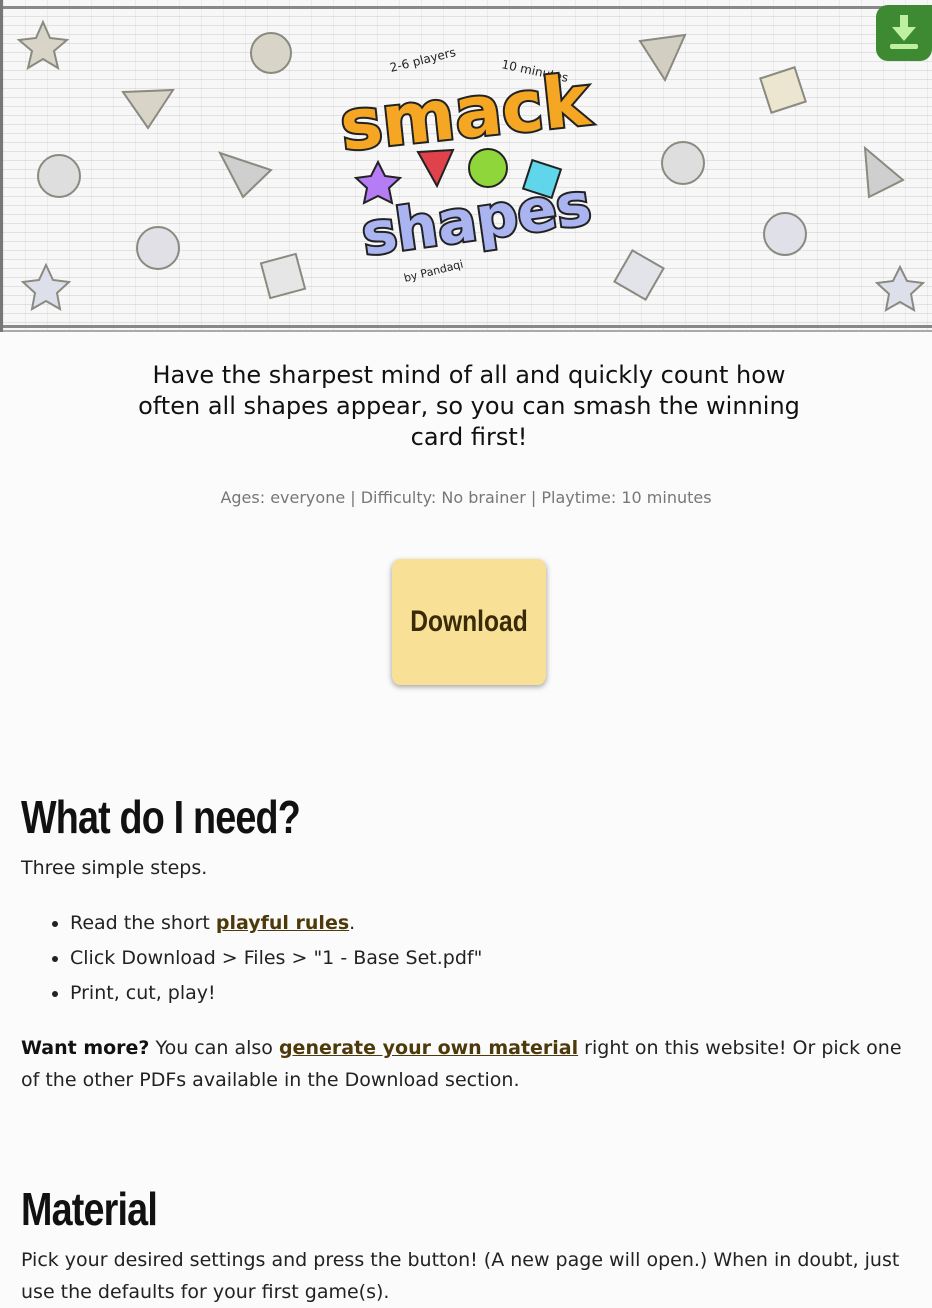 This screenshot has height=1308, width=932. I want to click on want-more-text: You can also, so click(214, 1048).